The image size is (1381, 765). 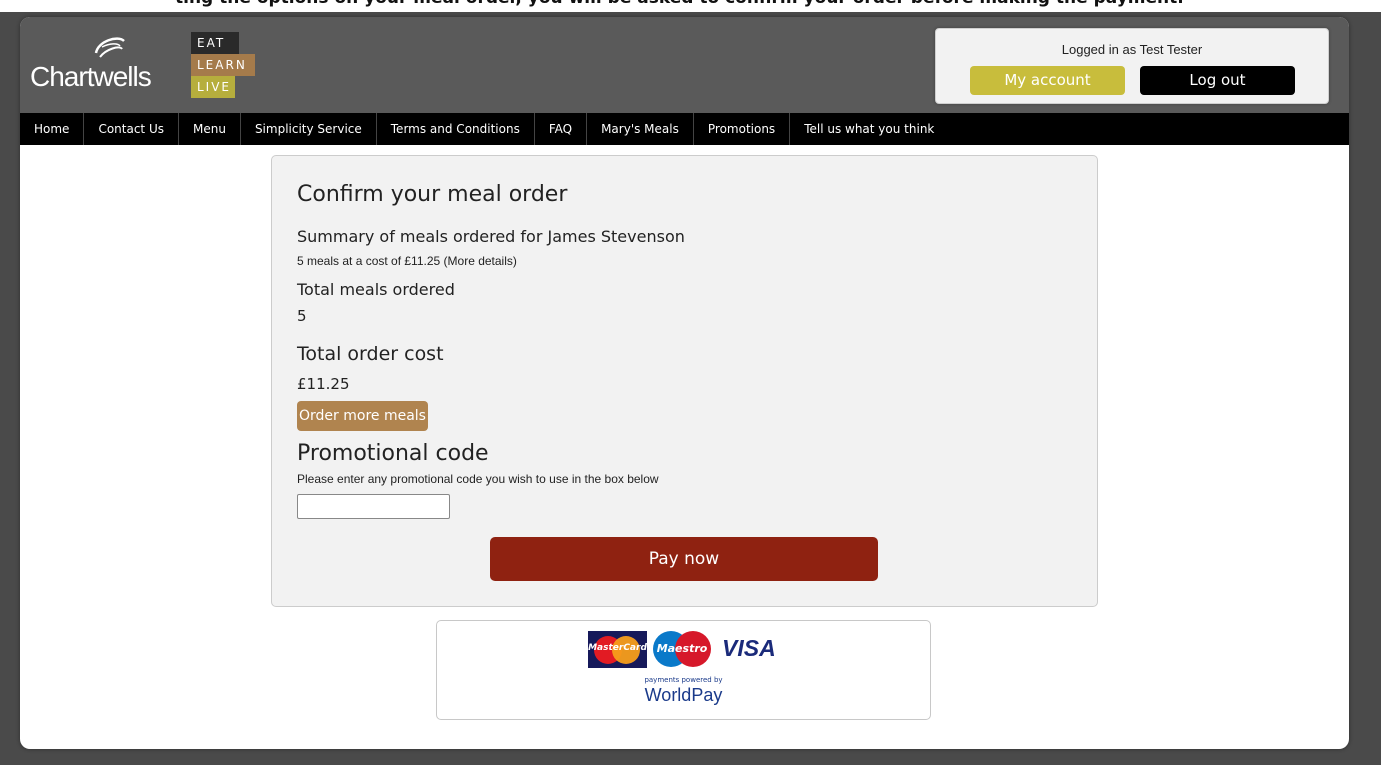 What do you see at coordinates (393, 453) in the screenshot?
I see `promo-code-title: Promotional code` at bounding box center [393, 453].